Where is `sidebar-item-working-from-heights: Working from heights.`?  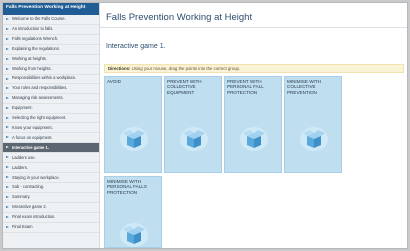
sidebar-item-working-from-heights: Working from heights. is located at coordinates (51, 70).